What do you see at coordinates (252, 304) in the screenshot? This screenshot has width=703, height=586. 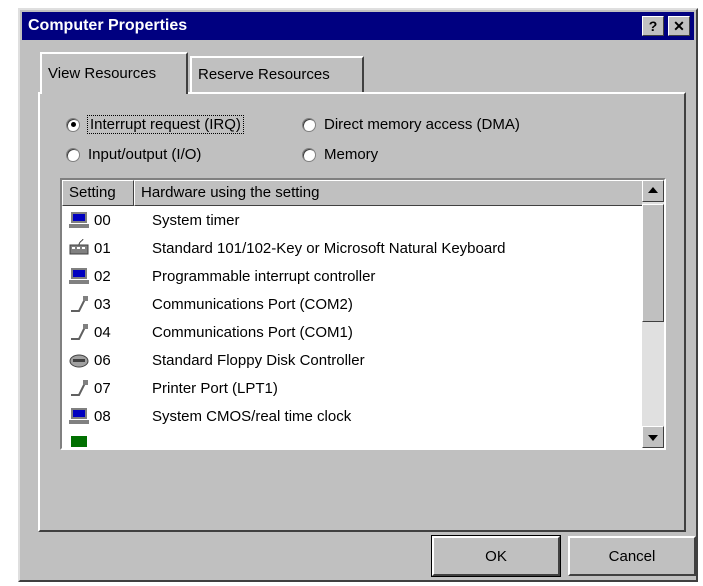 I see `hardware-name: Communications Port (COM2)` at bounding box center [252, 304].